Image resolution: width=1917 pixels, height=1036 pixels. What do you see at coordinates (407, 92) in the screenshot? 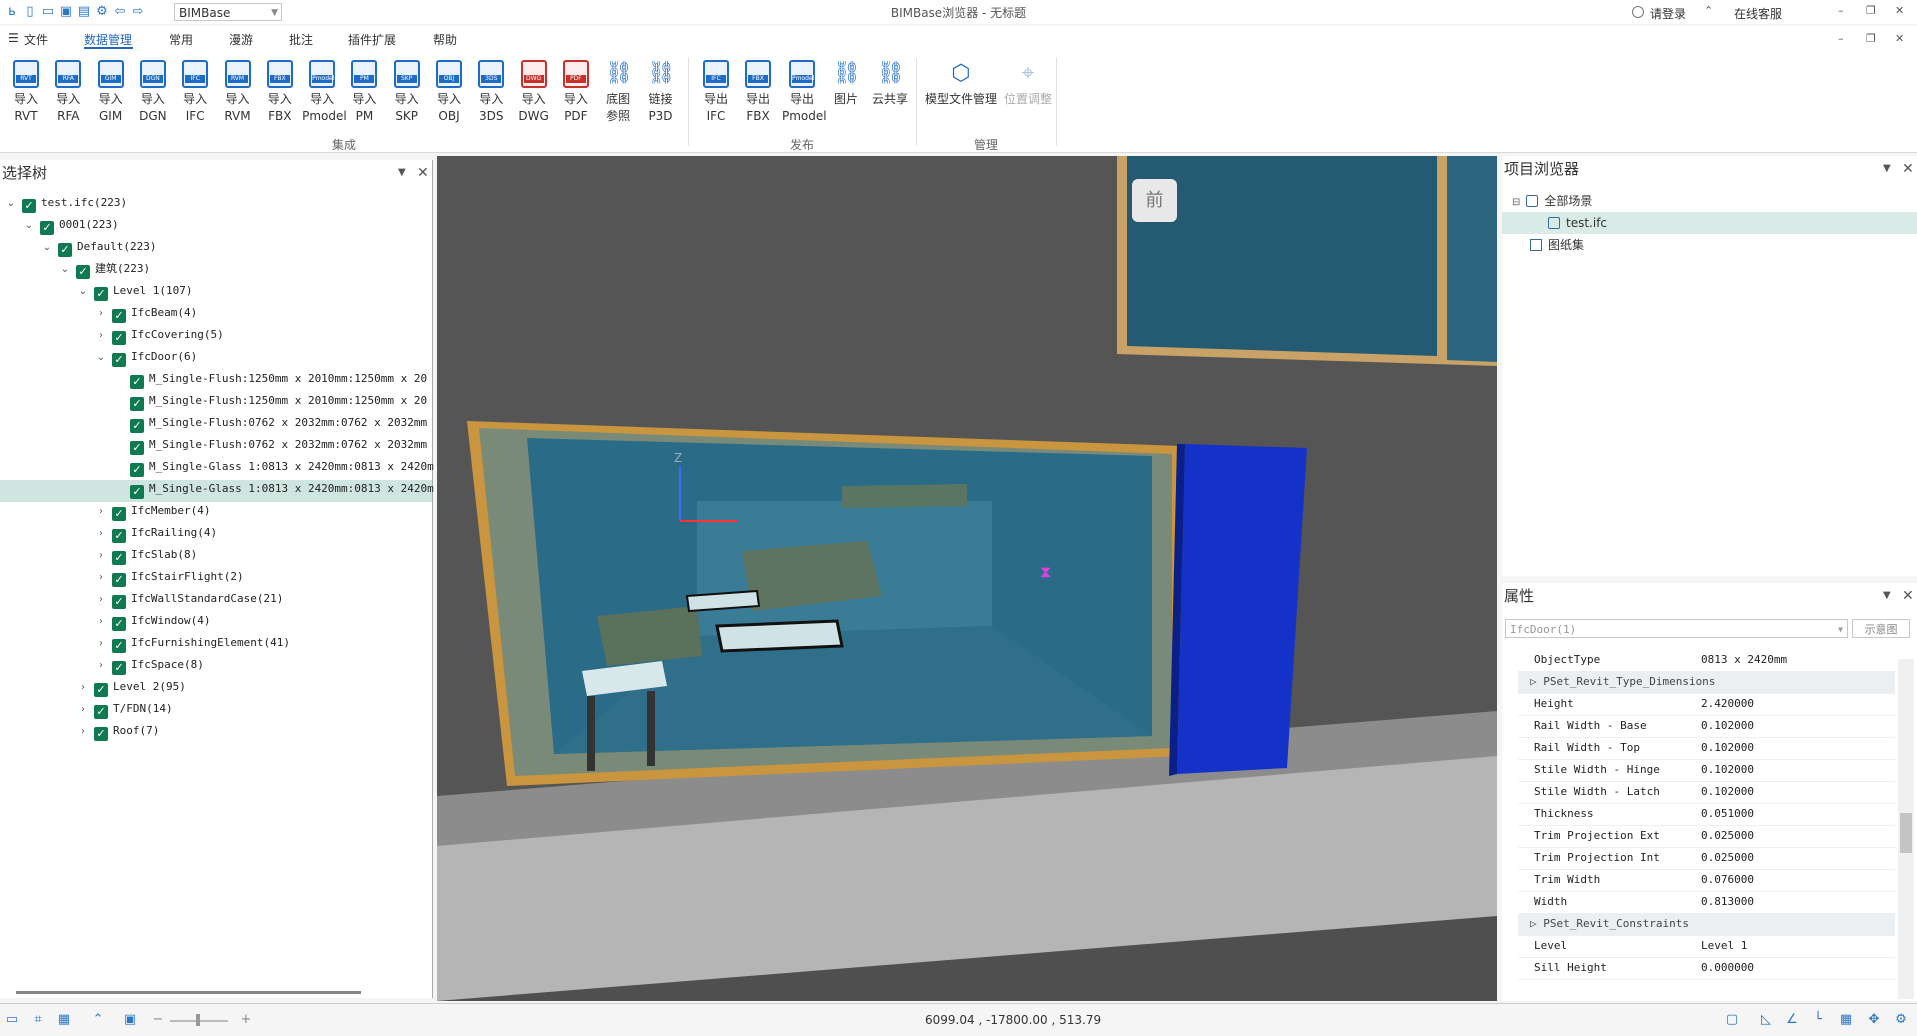
I see `import-skp-button: SKP 导入 SKP` at bounding box center [407, 92].